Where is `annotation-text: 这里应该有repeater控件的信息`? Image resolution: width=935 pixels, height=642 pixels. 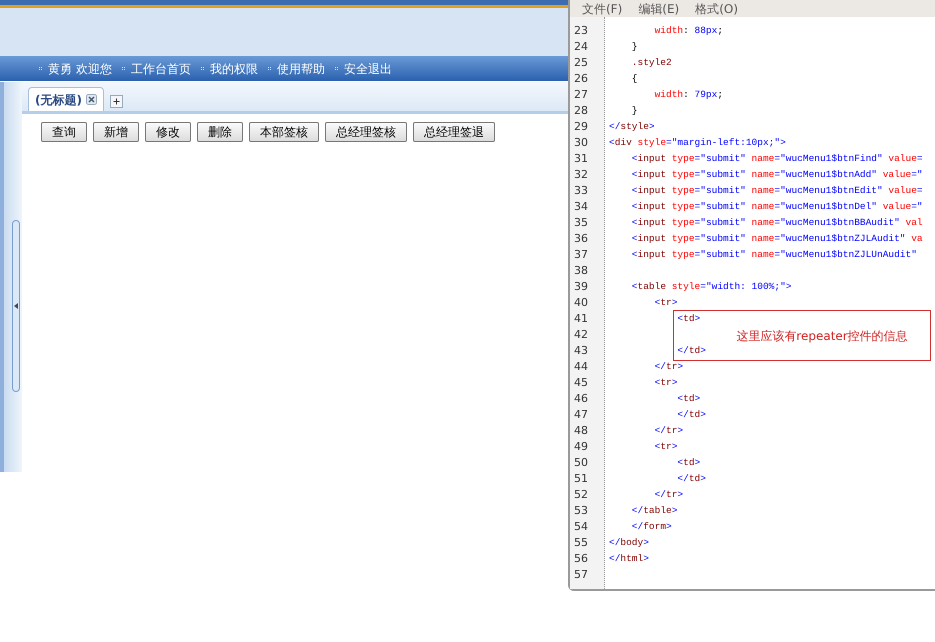
annotation-text: 这里应该有repeater控件的信息 is located at coordinates (822, 336).